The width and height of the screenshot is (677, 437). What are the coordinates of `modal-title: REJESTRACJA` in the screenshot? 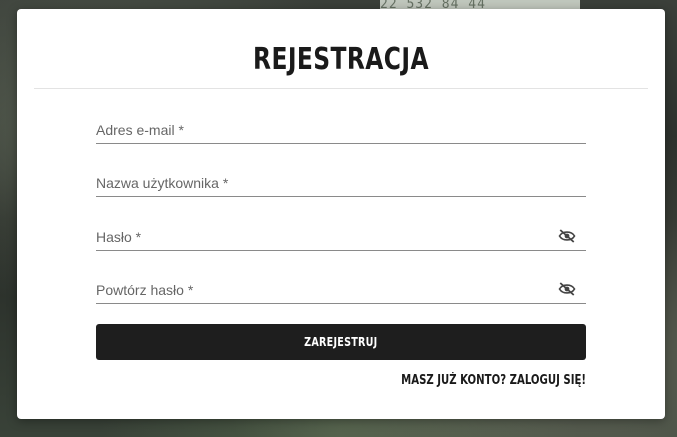 It's located at (341, 59).